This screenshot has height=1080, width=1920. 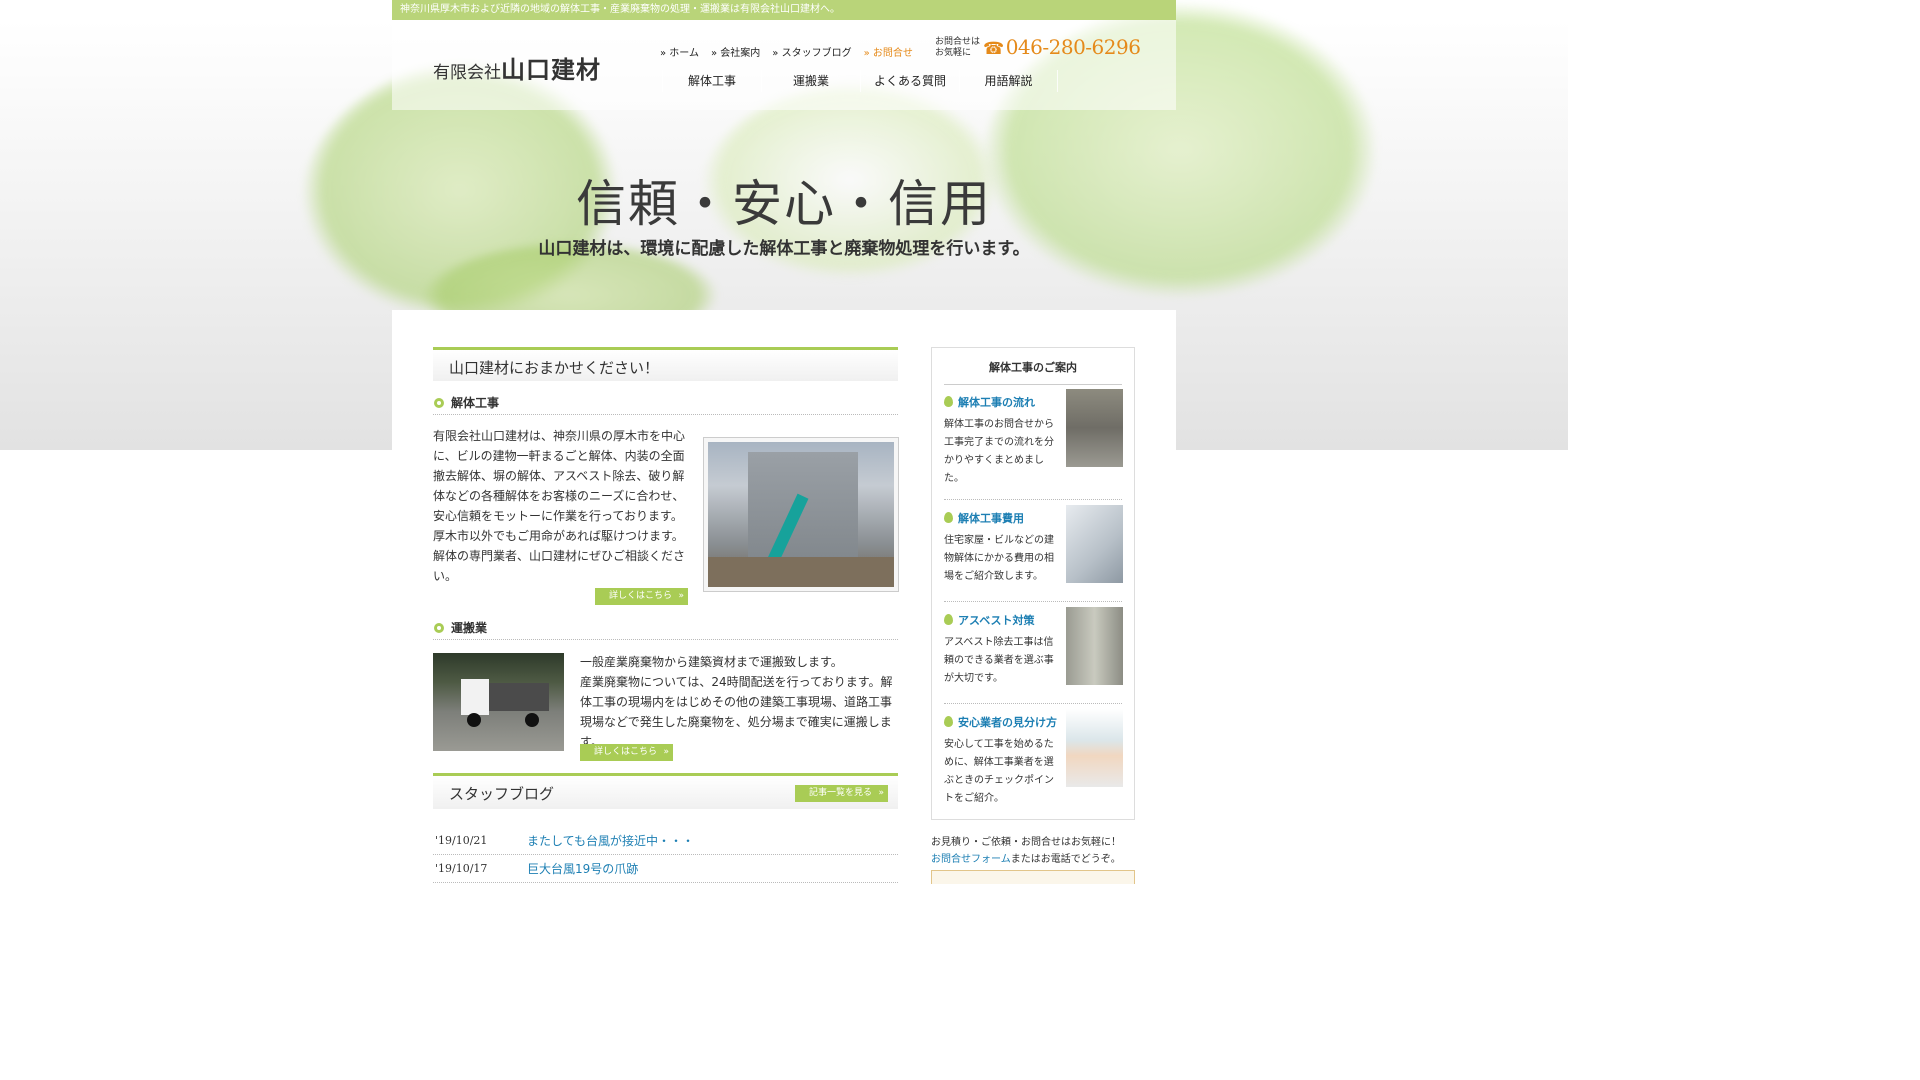 What do you see at coordinates (461, 868) in the screenshot?
I see `blog-date: '19/10/17` at bounding box center [461, 868].